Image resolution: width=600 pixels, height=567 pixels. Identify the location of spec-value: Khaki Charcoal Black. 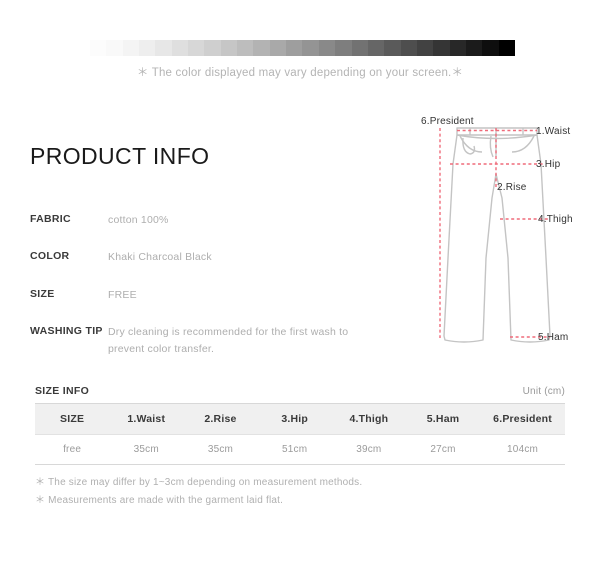
(160, 257).